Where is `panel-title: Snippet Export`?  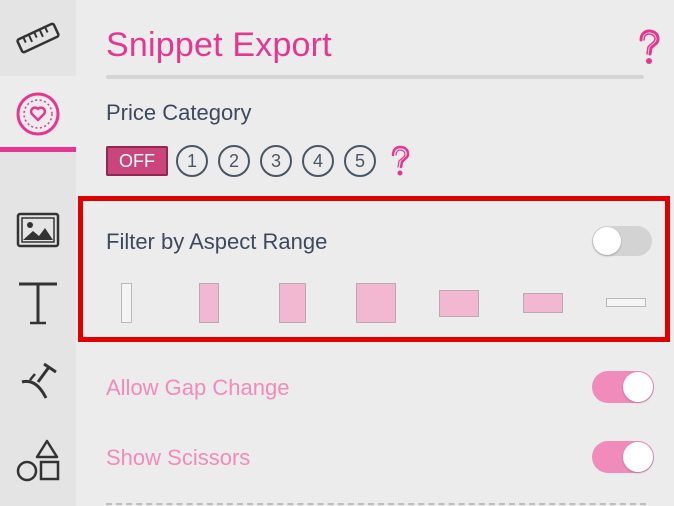 panel-title: Snippet Export is located at coordinates (219, 45).